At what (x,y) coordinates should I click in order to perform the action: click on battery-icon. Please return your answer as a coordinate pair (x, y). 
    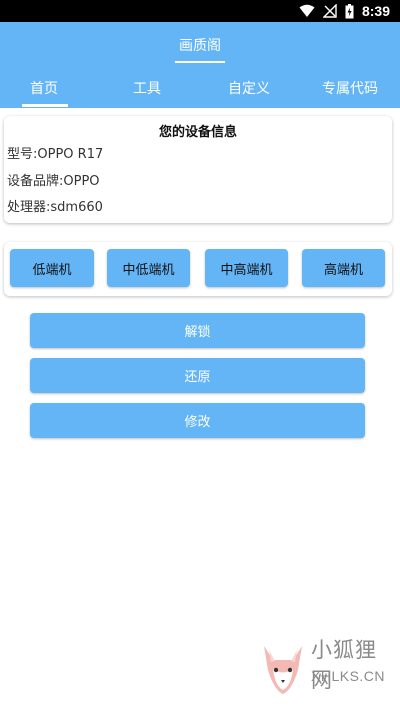
    Looking at the image, I should click on (349, 11).